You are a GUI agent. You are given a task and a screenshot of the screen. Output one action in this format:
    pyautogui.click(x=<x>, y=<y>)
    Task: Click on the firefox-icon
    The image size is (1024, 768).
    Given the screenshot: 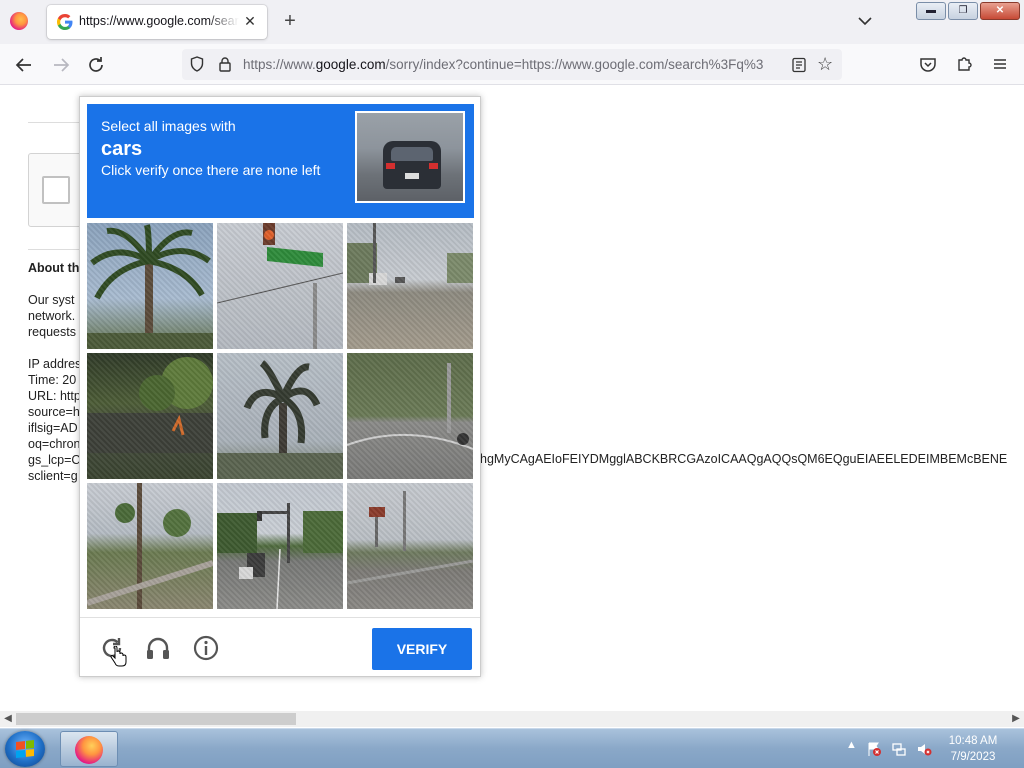 What is the action you would take?
    pyautogui.click(x=89, y=750)
    